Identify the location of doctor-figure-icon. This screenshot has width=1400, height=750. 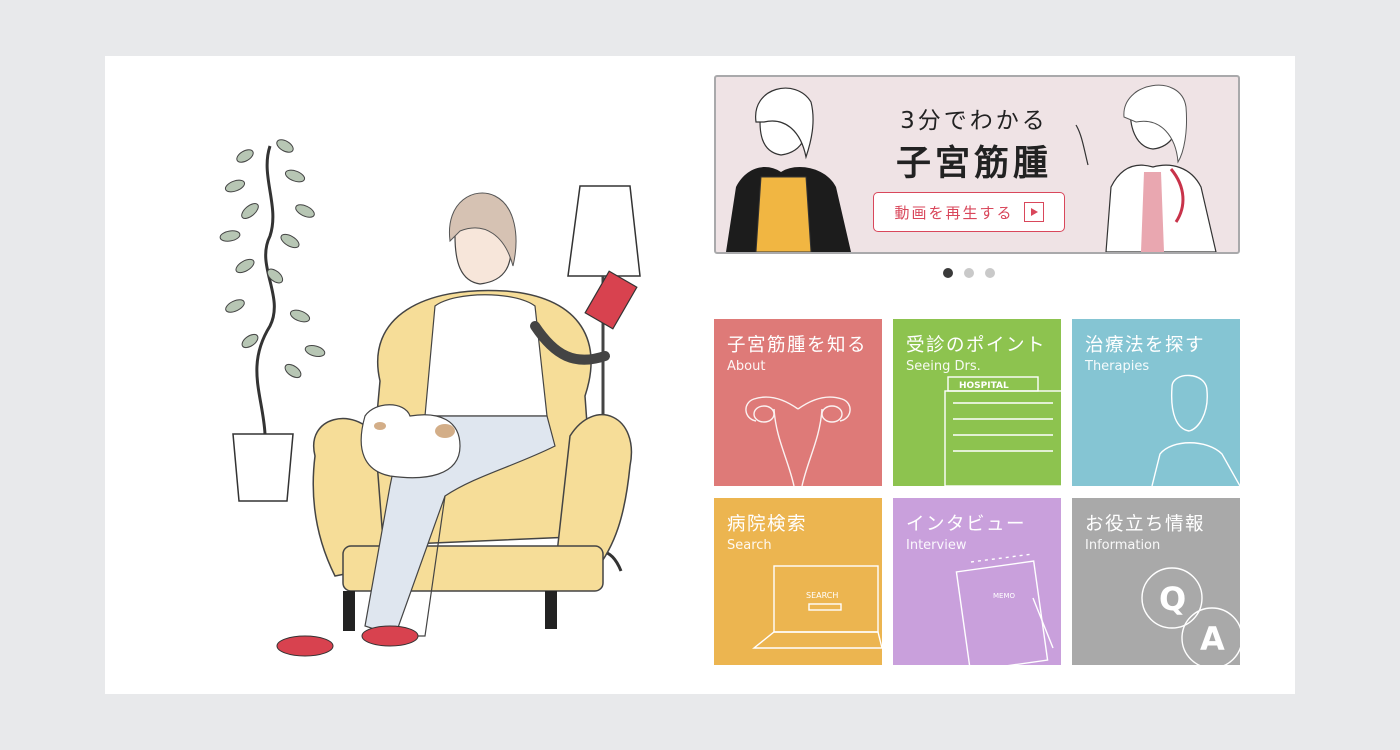
(1146, 168).